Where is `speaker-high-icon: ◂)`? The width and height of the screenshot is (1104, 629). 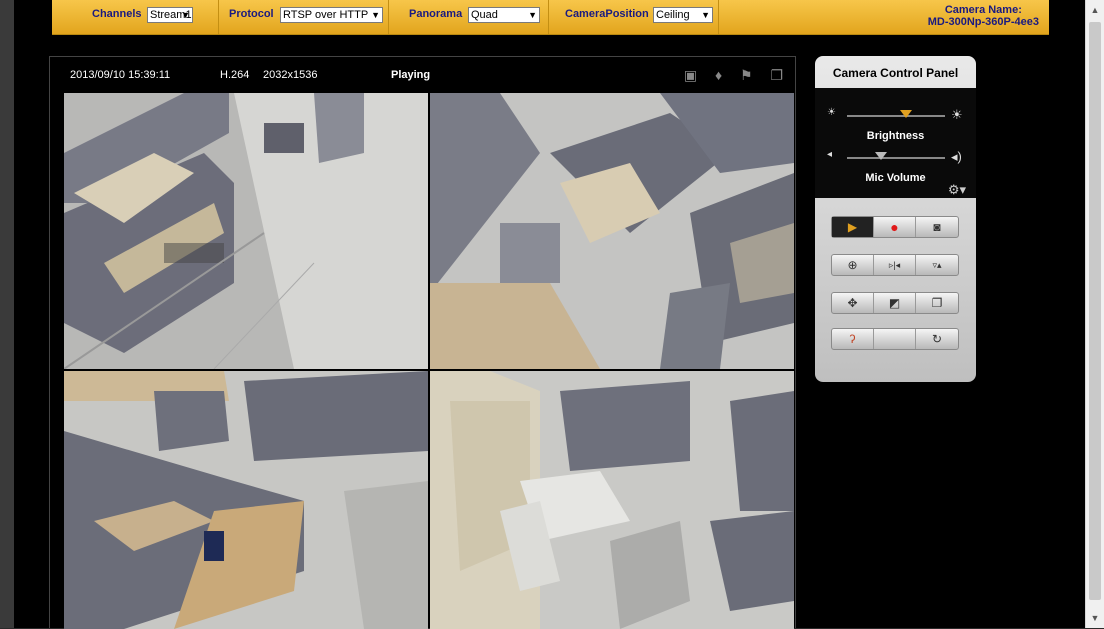 speaker-high-icon: ◂) is located at coordinates (956, 156).